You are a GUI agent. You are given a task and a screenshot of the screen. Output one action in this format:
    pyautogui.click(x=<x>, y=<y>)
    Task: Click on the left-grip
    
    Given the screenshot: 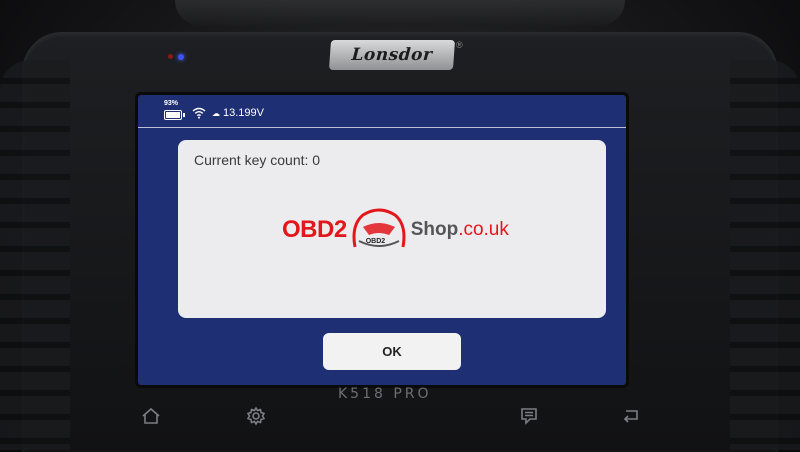 What is the action you would take?
    pyautogui.click(x=35, y=255)
    